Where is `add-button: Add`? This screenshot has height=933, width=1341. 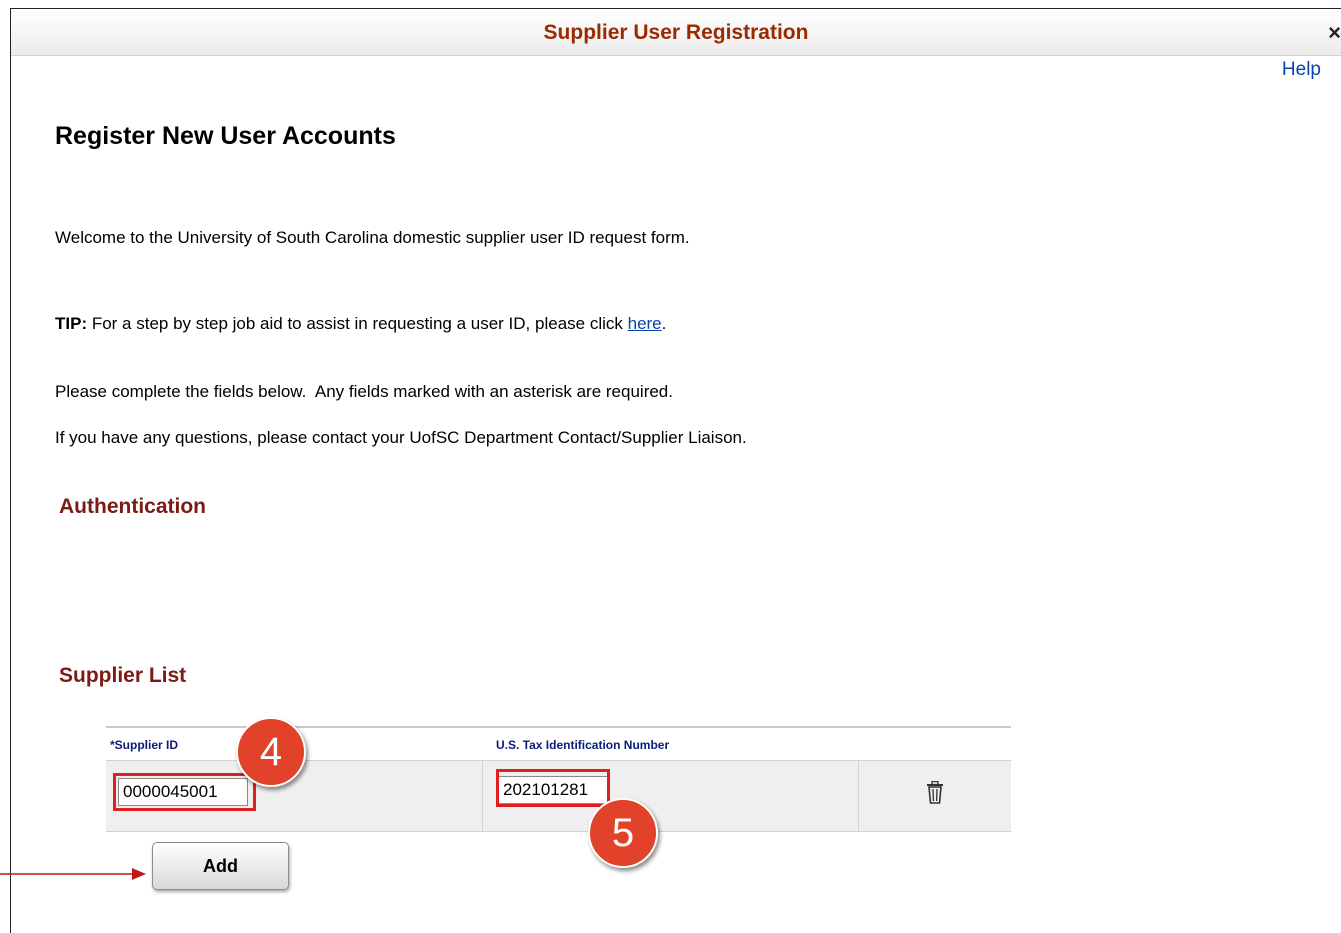
add-button: Add is located at coordinates (220, 866).